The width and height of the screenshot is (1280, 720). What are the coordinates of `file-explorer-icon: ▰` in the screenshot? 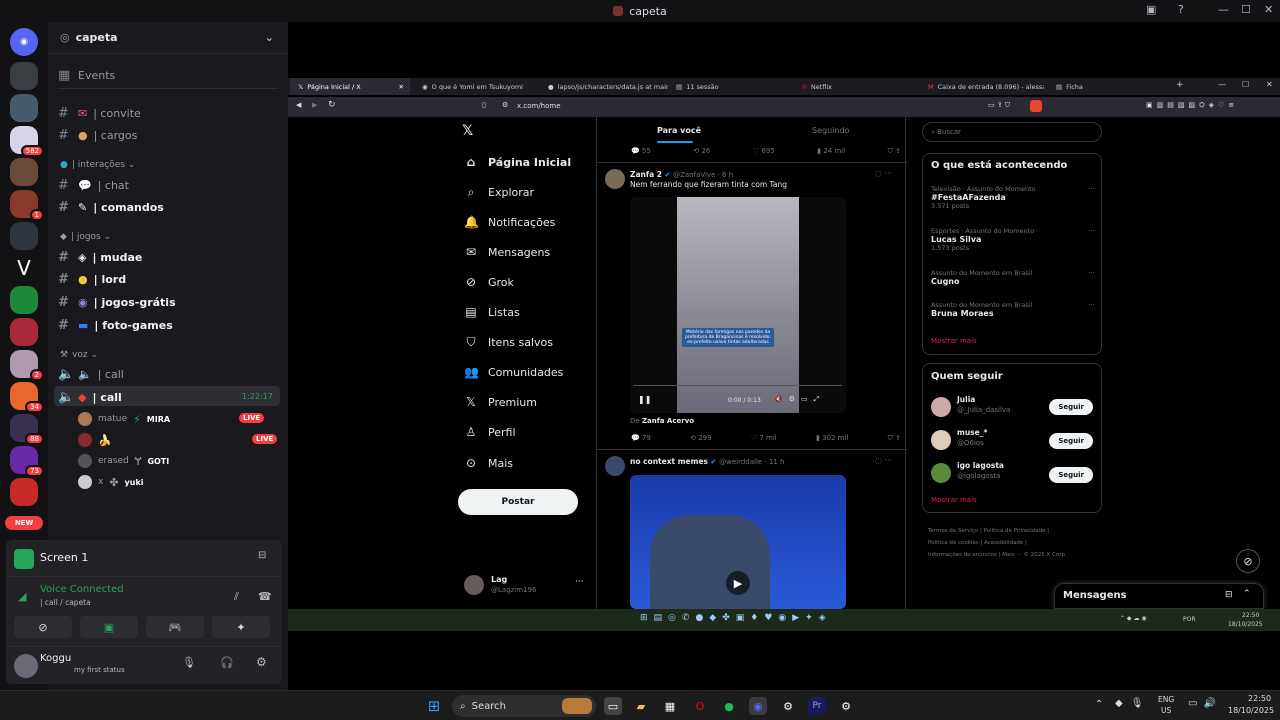 It's located at (641, 706).